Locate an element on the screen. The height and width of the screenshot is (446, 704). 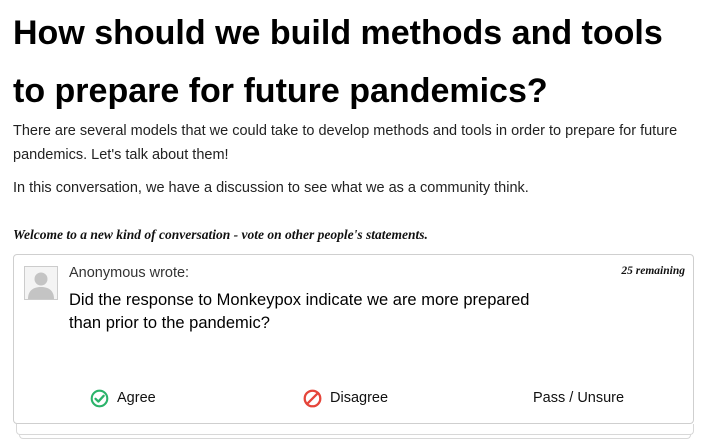
check-circle-icon is located at coordinates (99, 398).